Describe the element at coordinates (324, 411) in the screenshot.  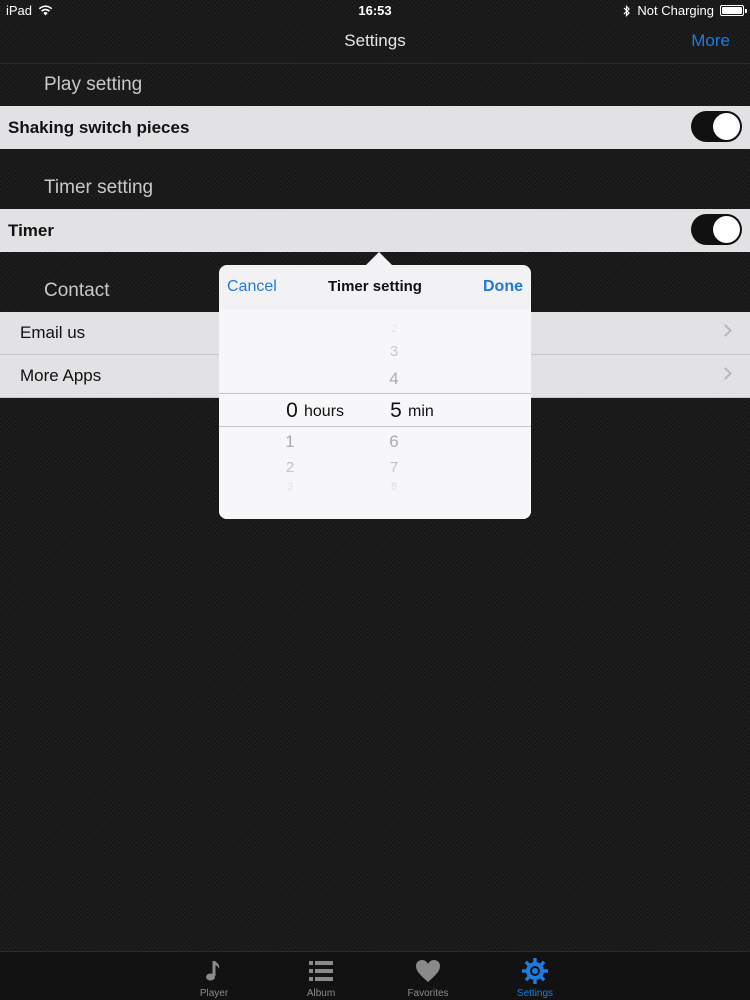
I see `hours-unit-label: hours` at that location.